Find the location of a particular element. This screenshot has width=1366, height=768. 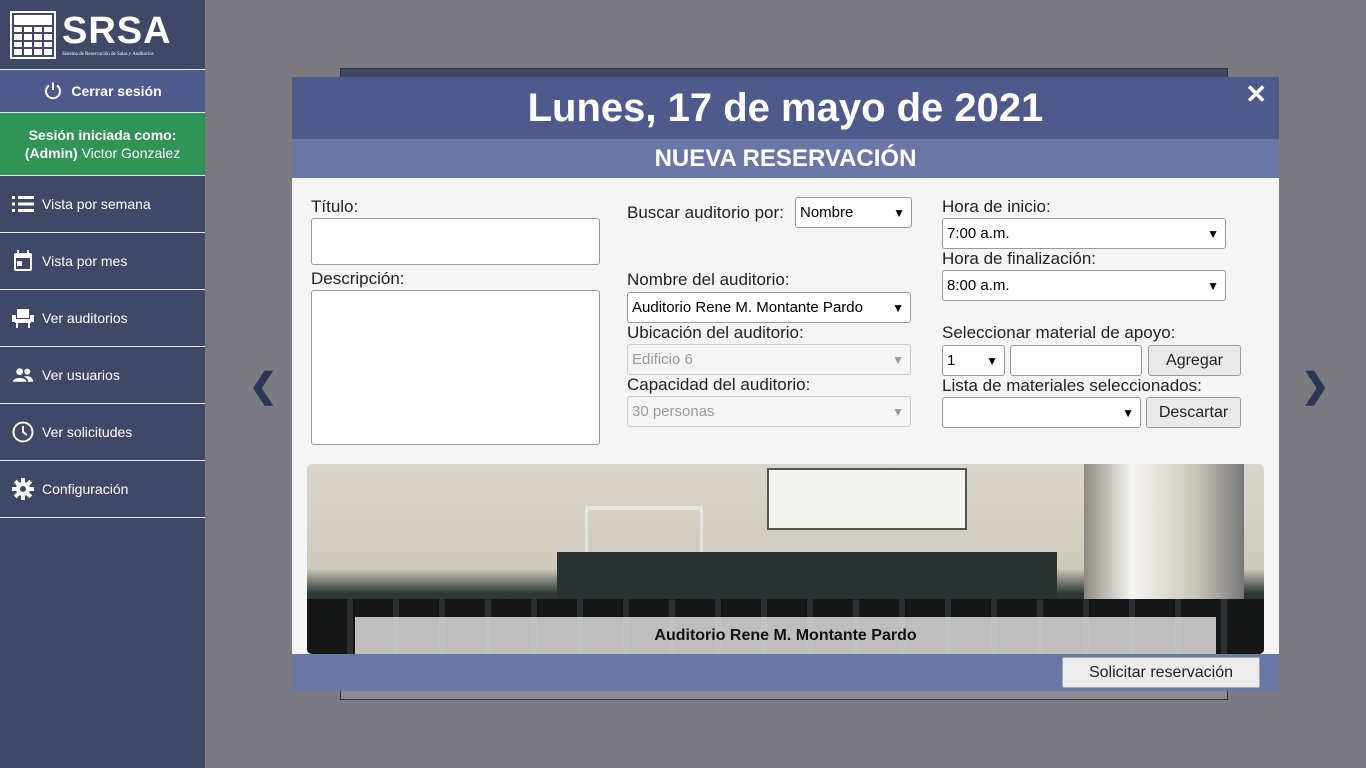

next-arrow-icon: ❯ is located at coordinates (1315, 386).